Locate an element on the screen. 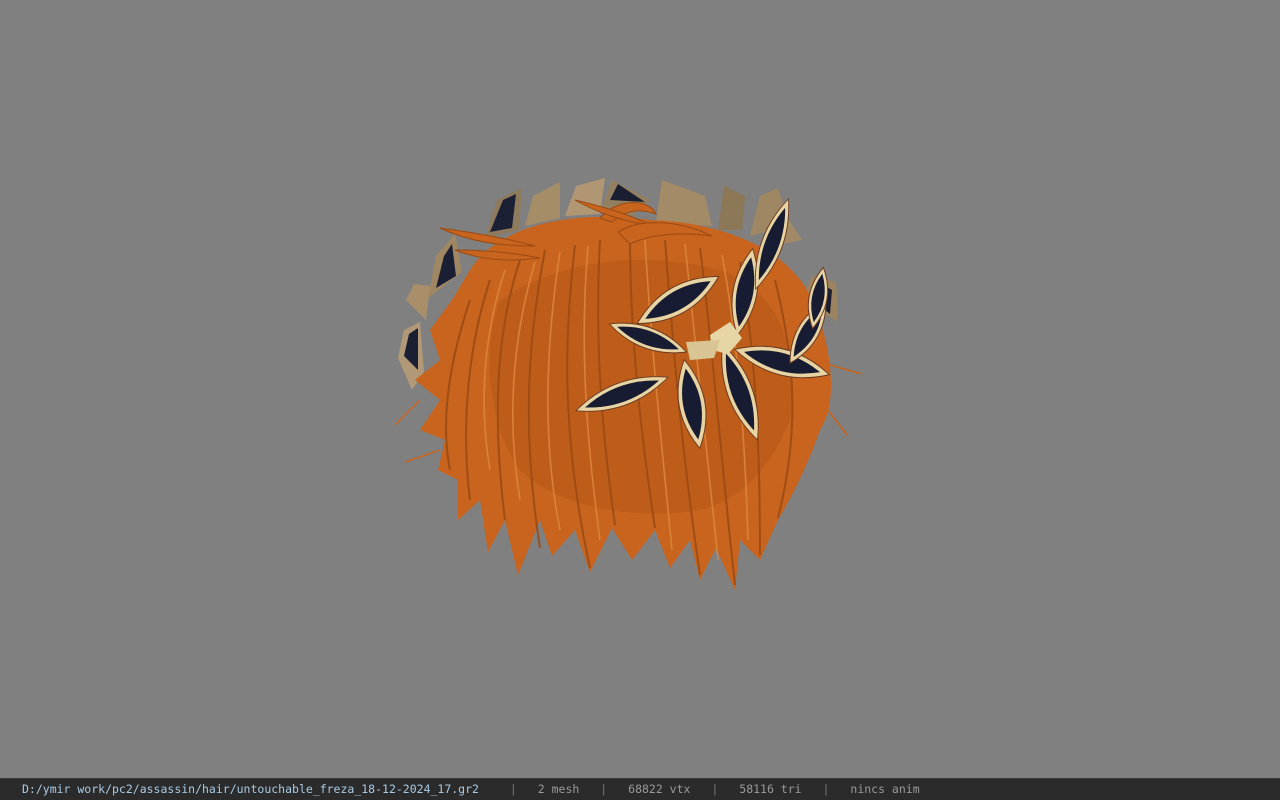  anim-status: nincs anim is located at coordinates (885, 789).